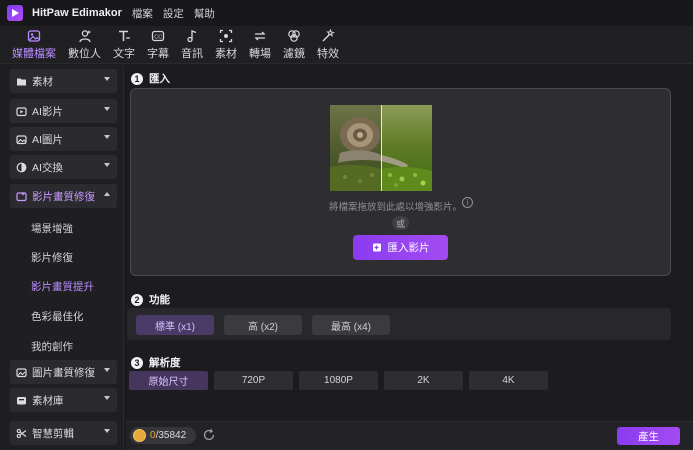 The width and height of the screenshot is (693, 450). What do you see at coordinates (351, 325) in the screenshot?
I see `function-option-highest: 最高 (x4)` at bounding box center [351, 325].